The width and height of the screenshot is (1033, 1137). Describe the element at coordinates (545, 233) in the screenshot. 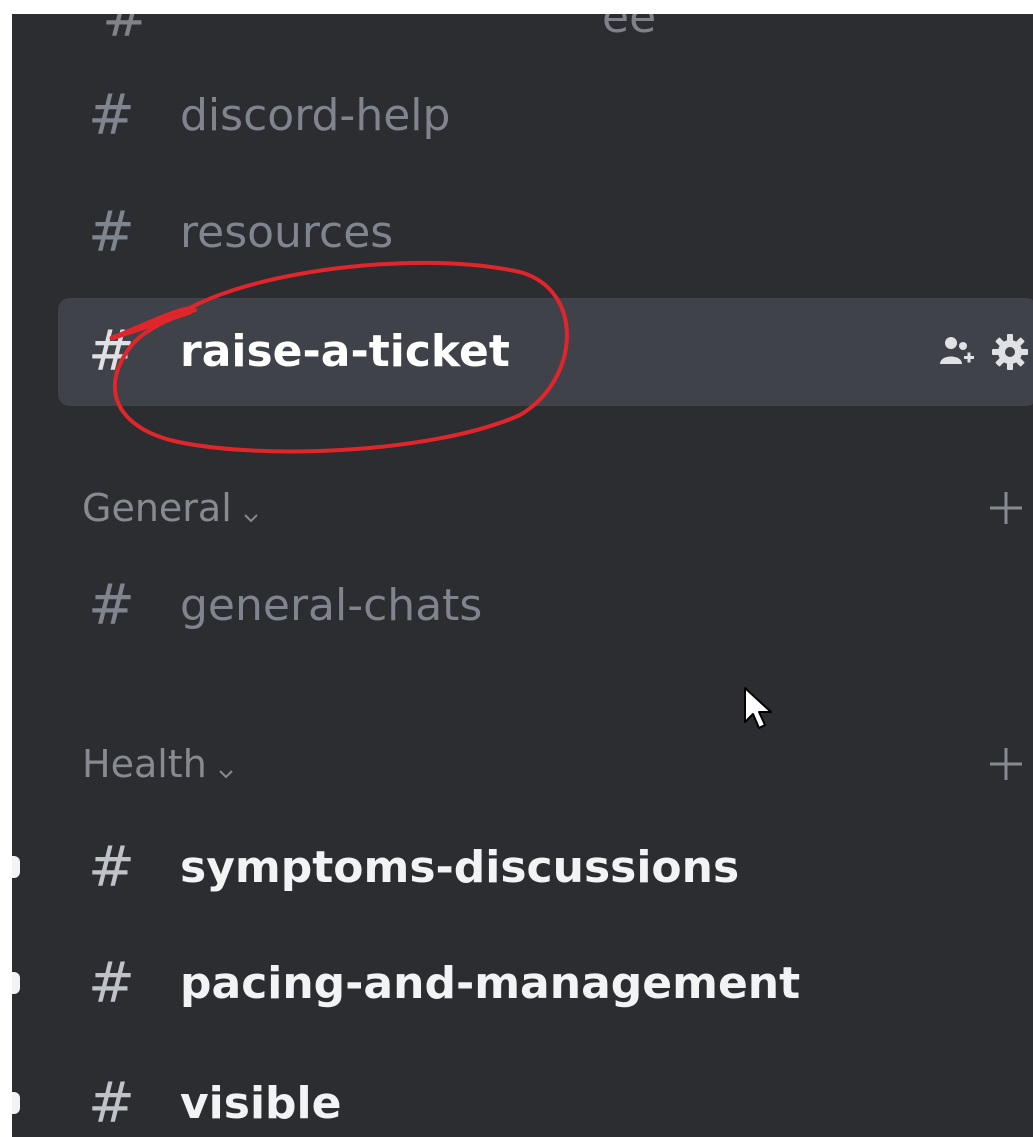

I see `channel-resources: # resources` at that location.